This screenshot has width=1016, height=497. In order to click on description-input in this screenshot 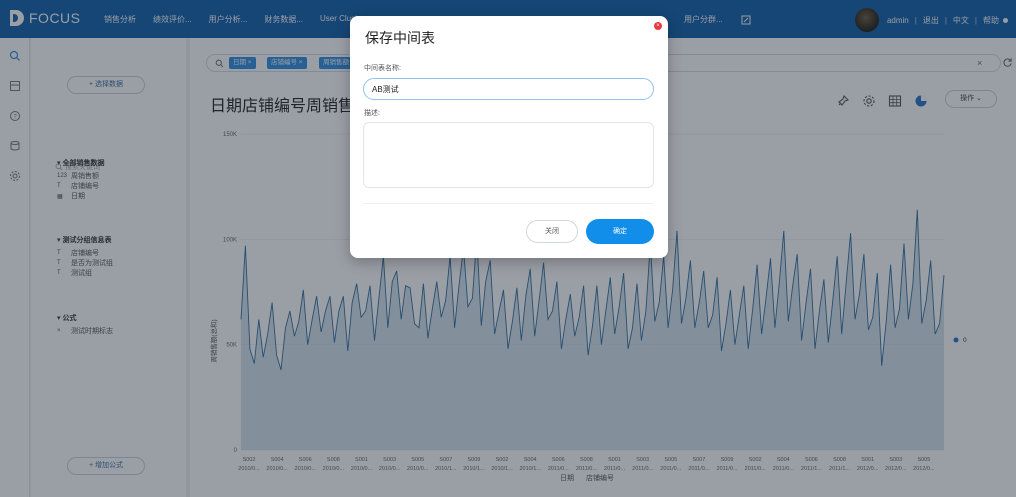, I will do `click(508, 155)`.